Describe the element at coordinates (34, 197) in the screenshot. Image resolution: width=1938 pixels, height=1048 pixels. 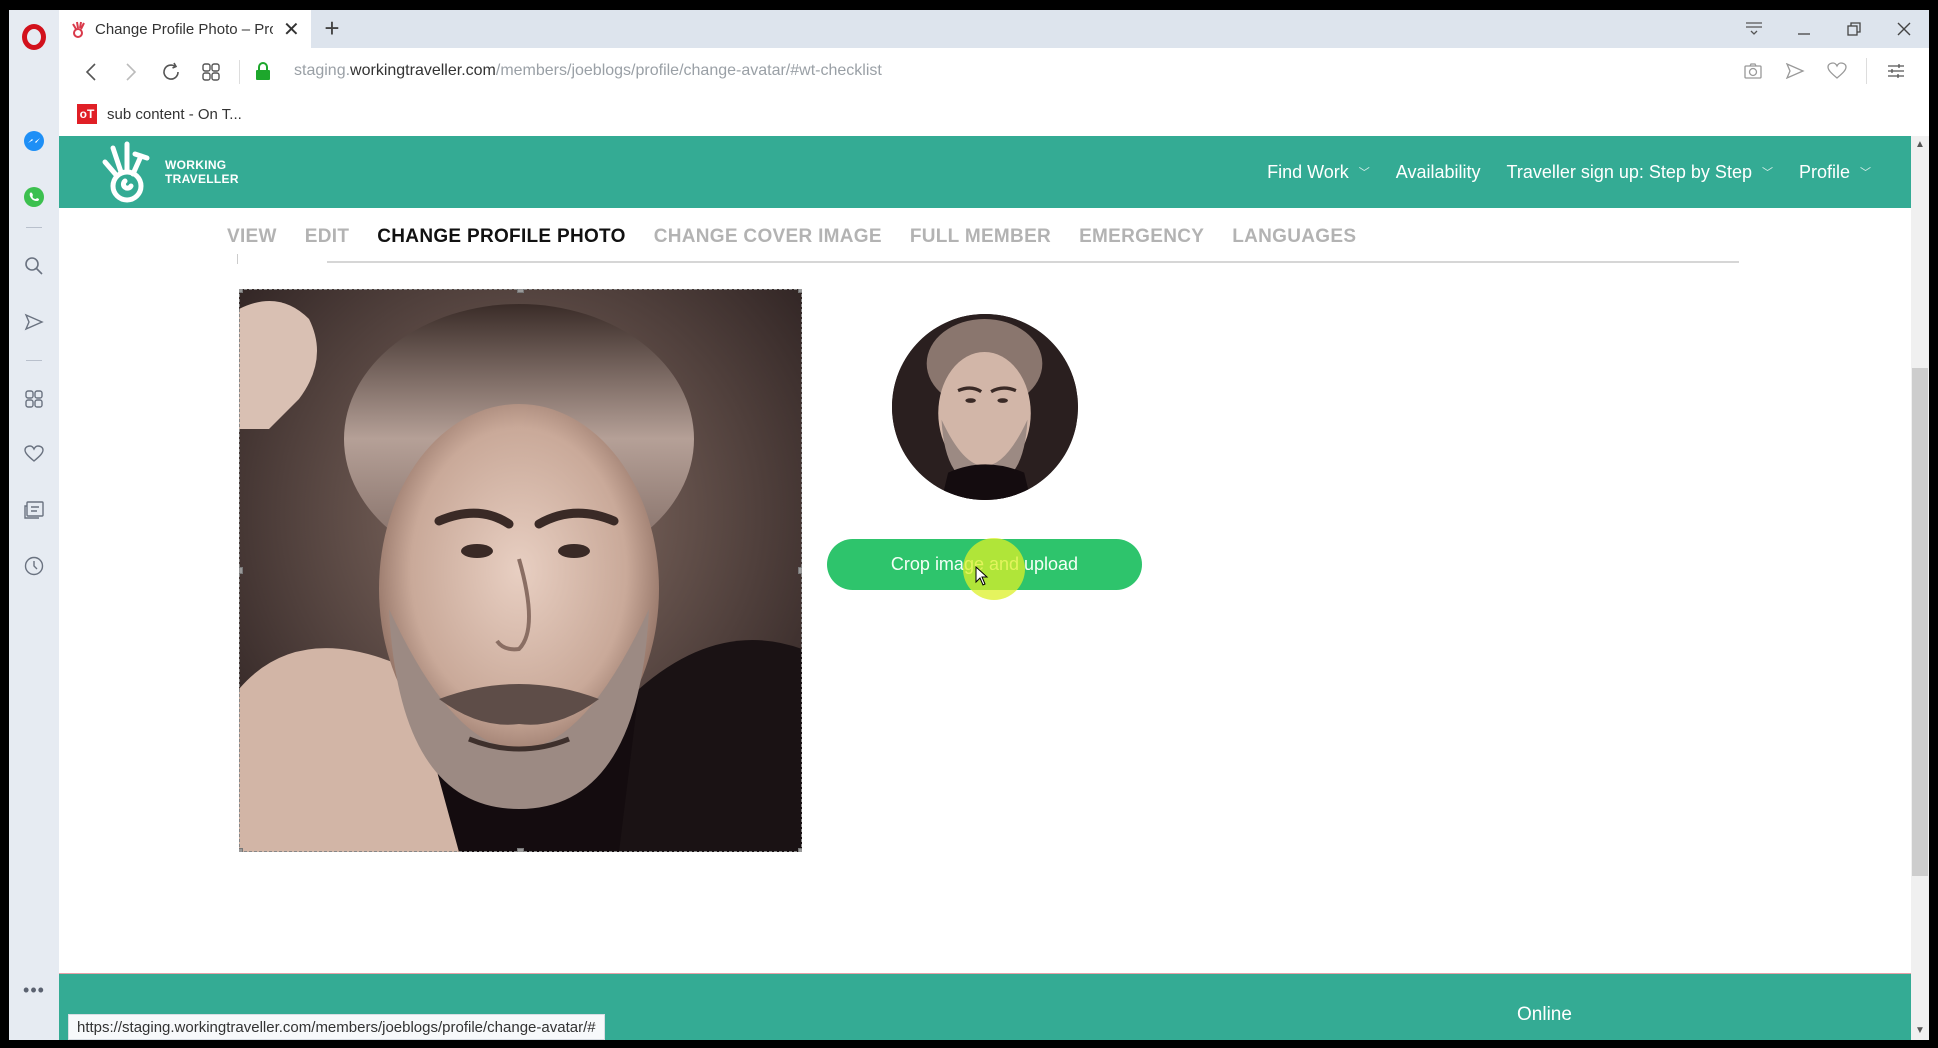
I see `whatsapp-icon` at that location.